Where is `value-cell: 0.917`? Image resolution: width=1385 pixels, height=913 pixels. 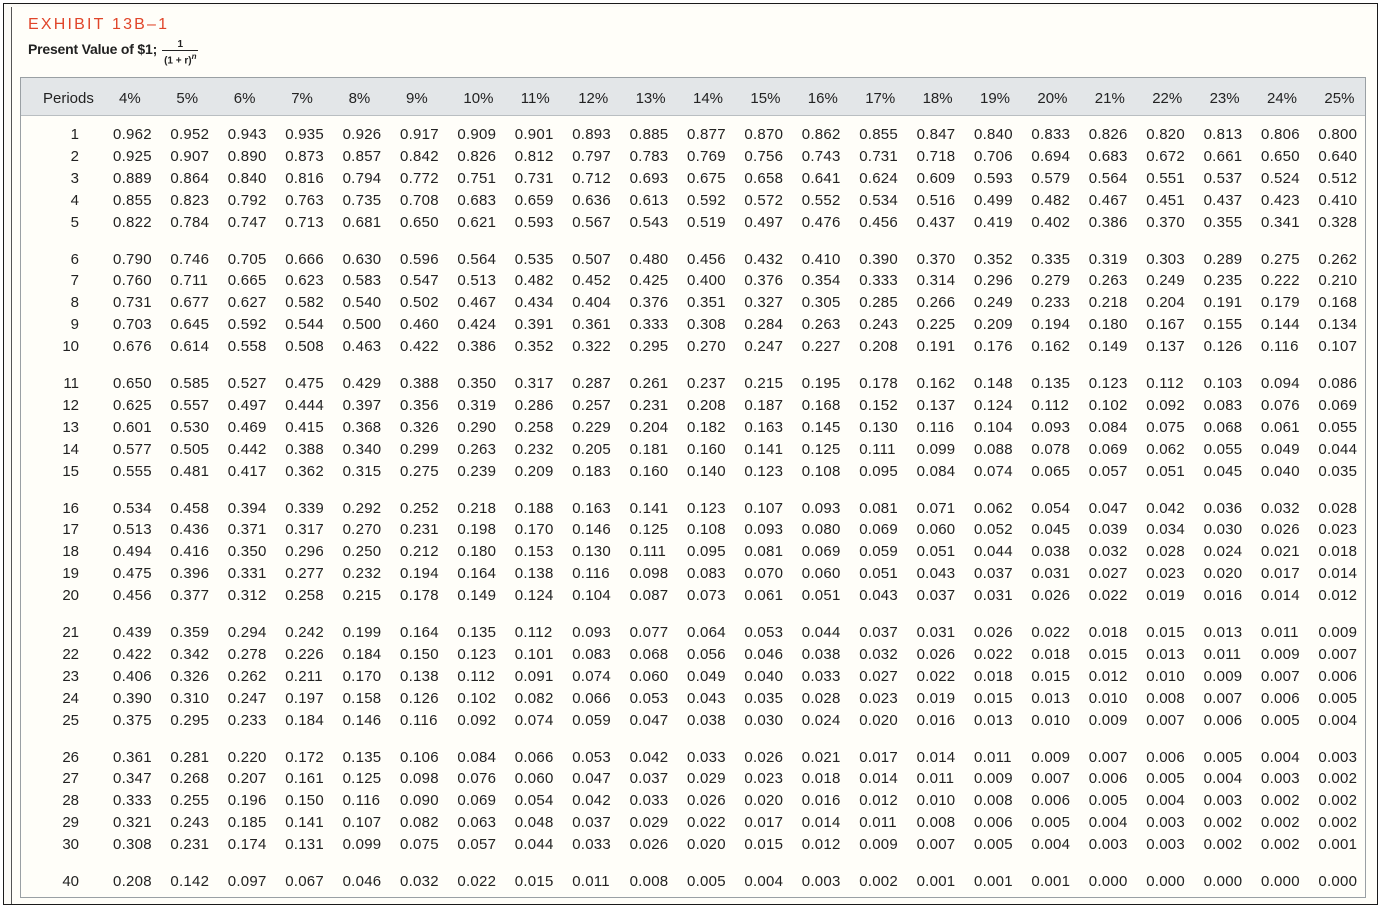 value-cell: 0.917 is located at coordinates (419, 134).